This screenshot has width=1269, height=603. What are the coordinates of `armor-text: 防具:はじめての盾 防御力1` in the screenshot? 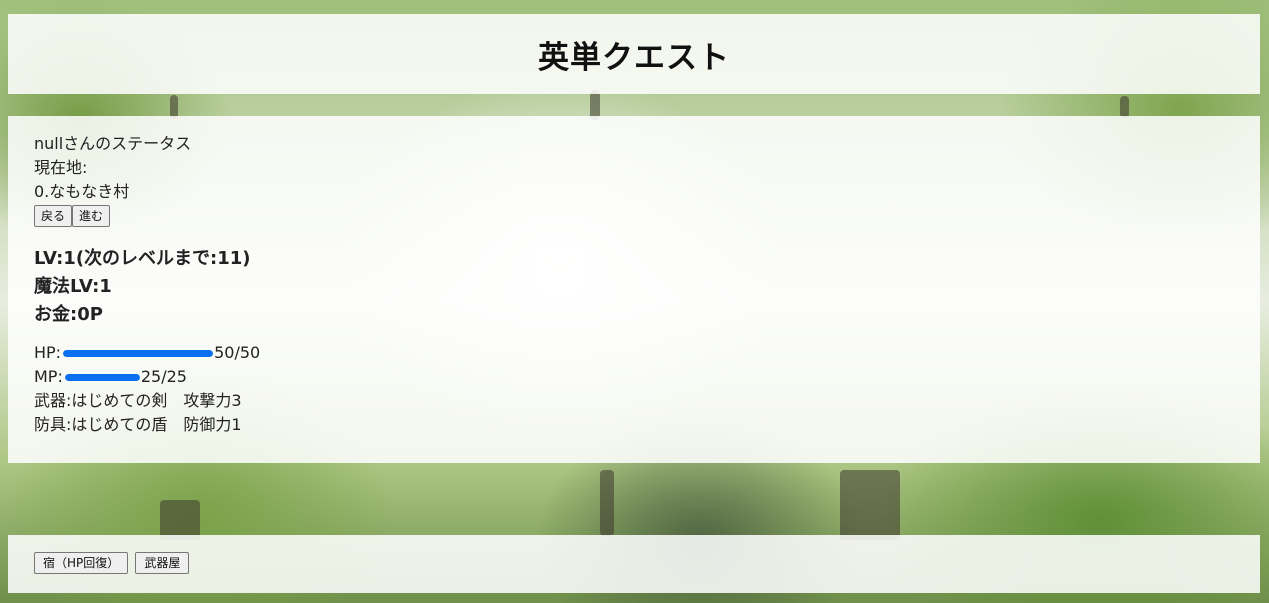 It's located at (138, 424).